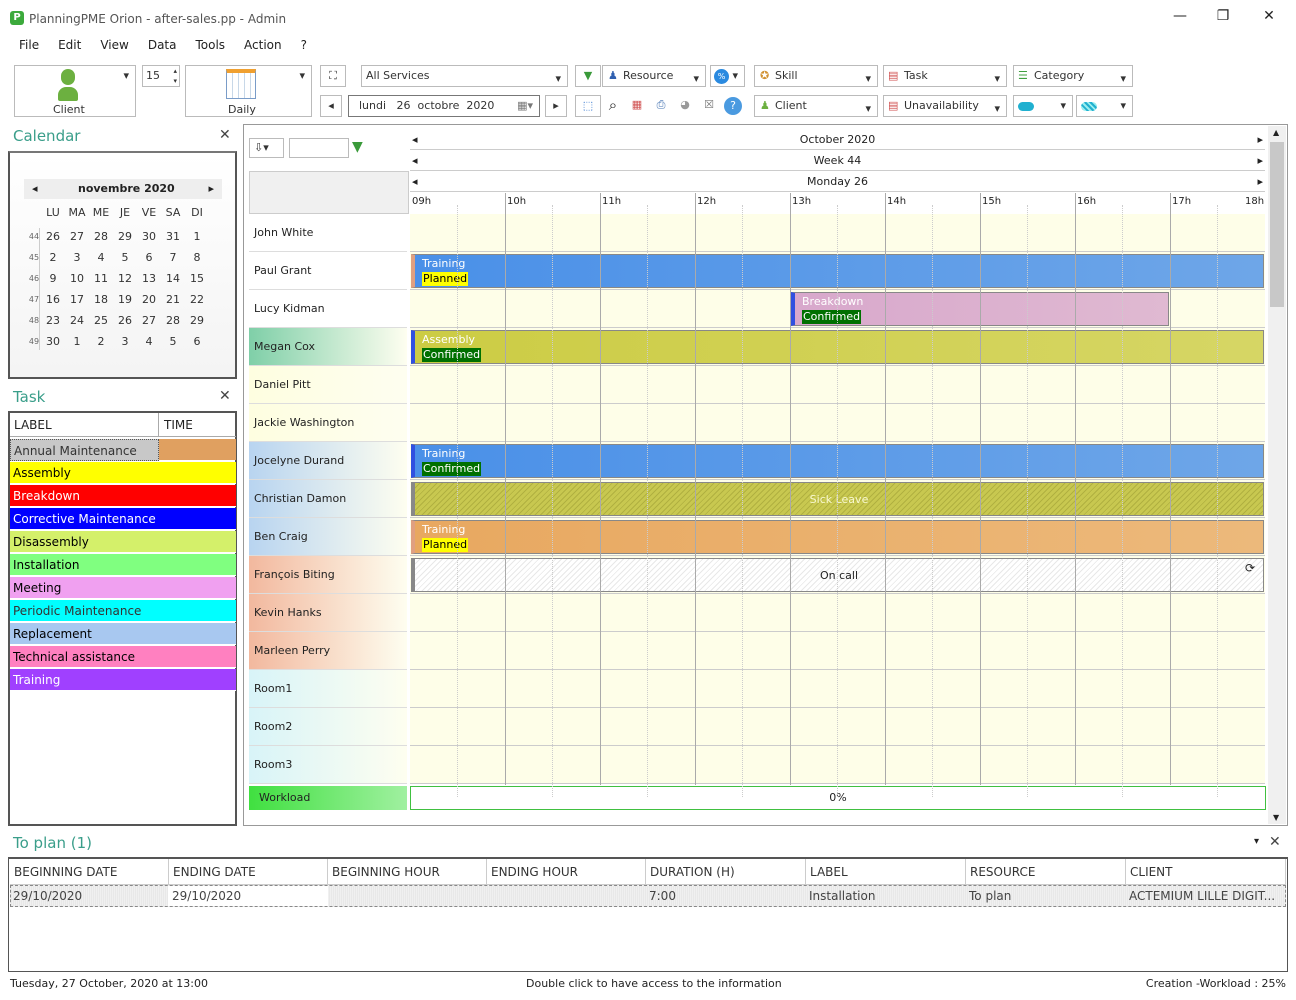 The image size is (1296, 1000). I want to click on calendar-day: 31, so click(173, 236).